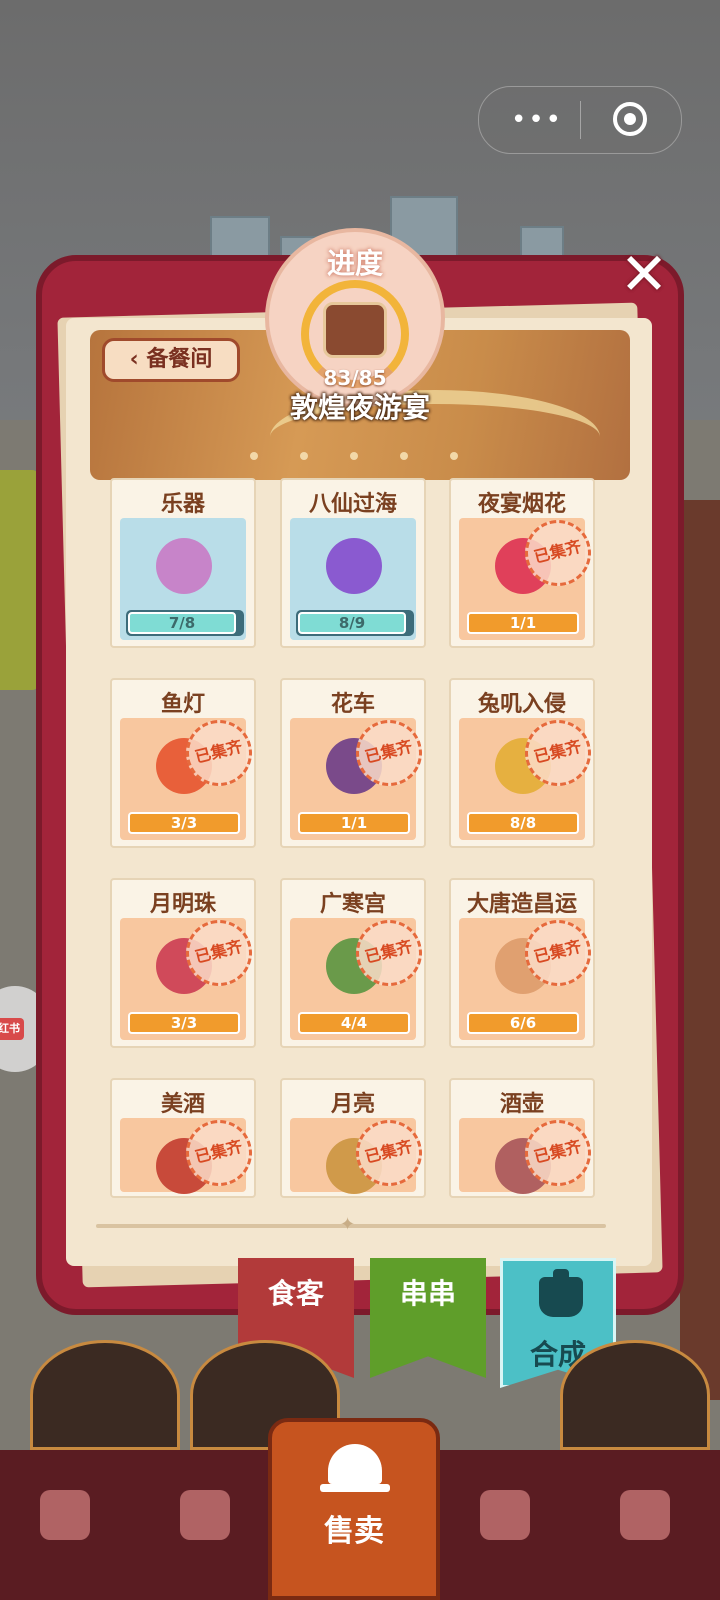  I want to click on nav-item-bag, so click(65, 1525).